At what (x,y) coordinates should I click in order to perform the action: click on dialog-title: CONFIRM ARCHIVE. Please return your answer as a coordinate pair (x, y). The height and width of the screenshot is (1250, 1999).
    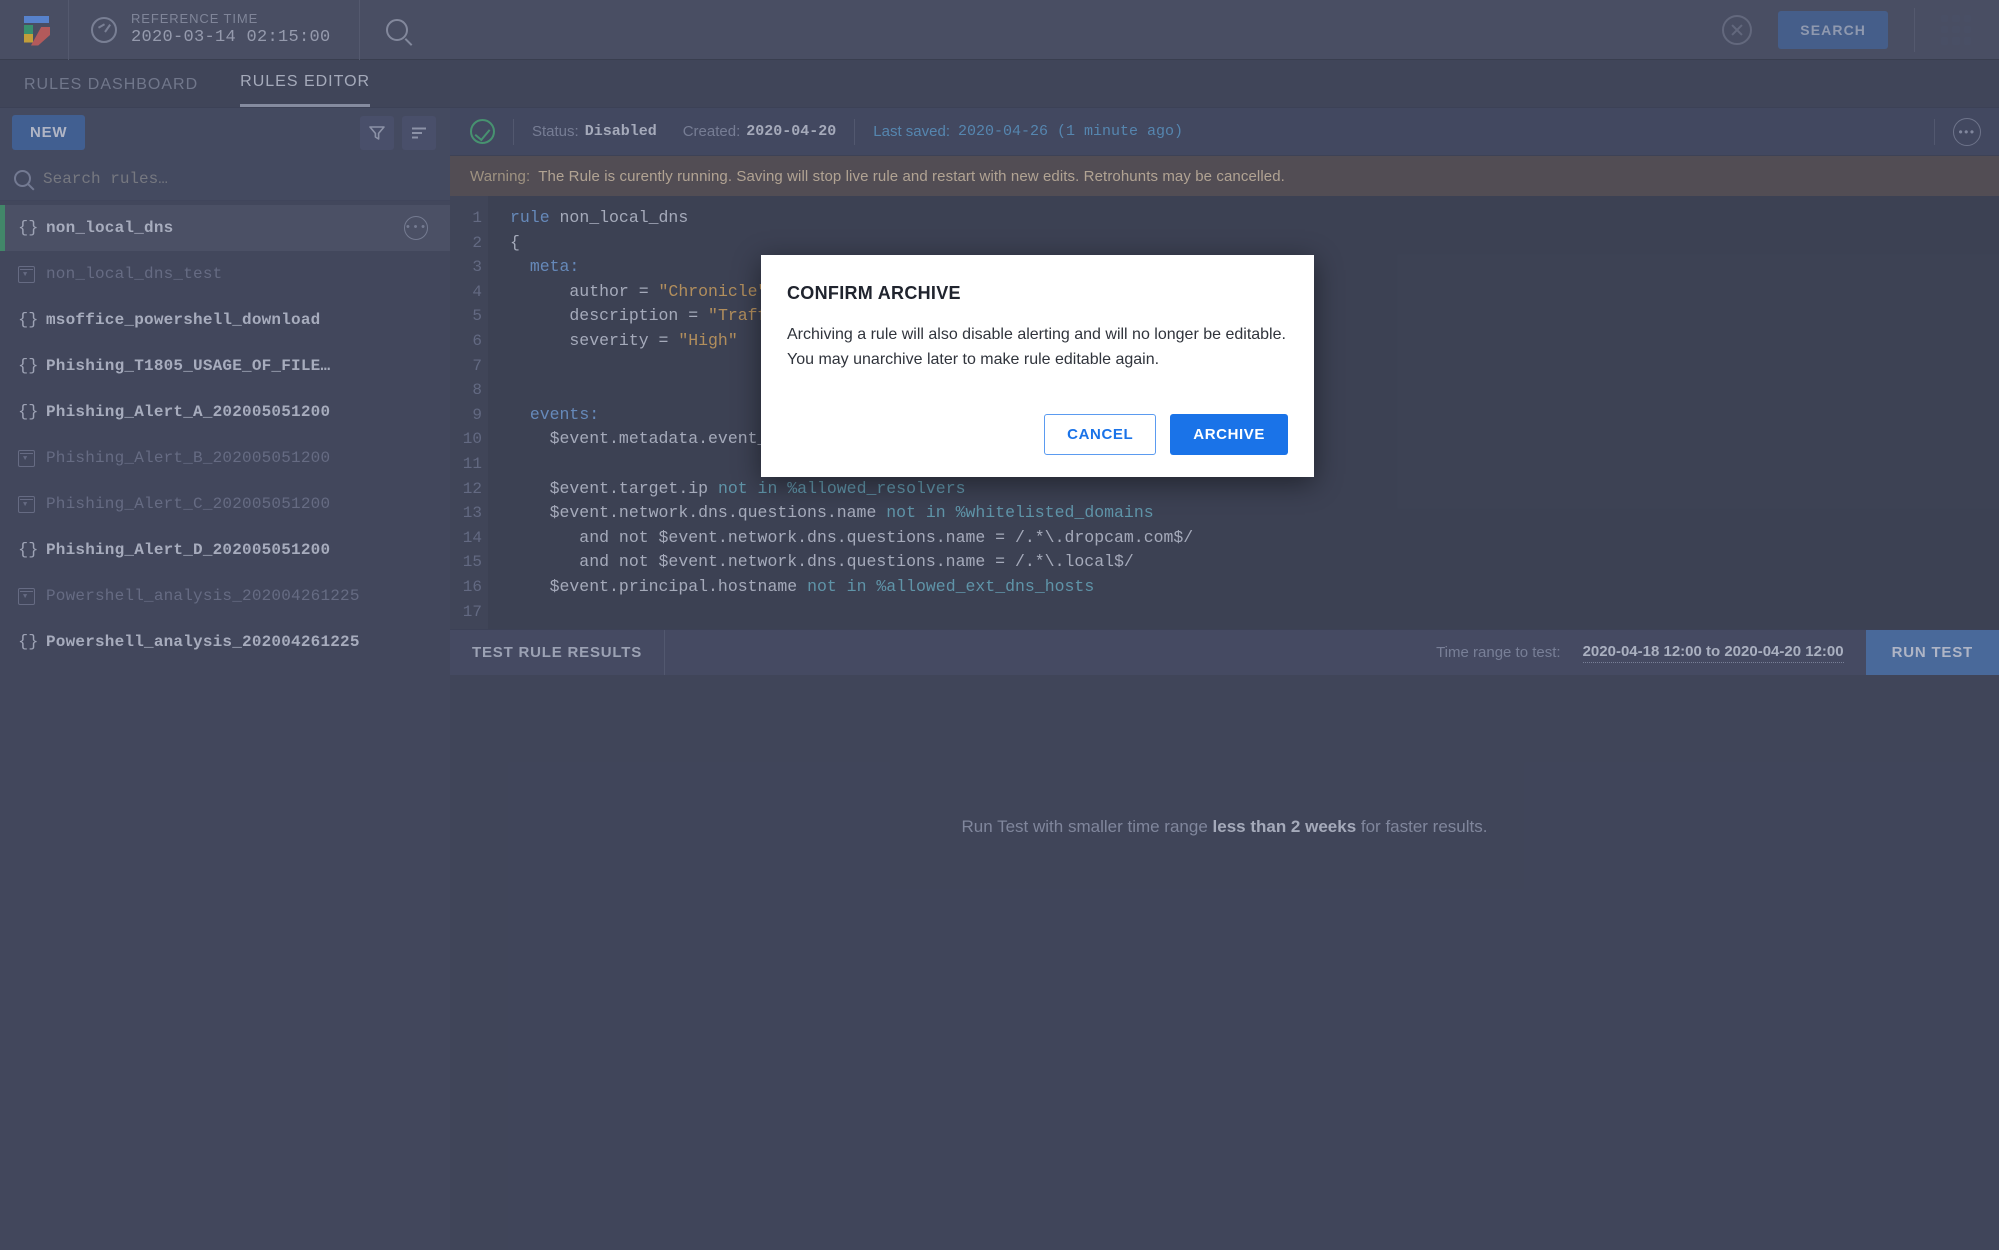
    Looking at the image, I should click on (874, 293).